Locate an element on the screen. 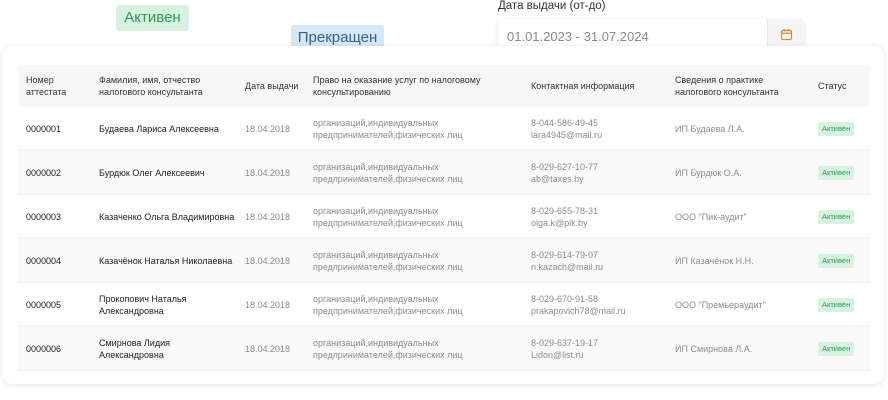  contact-phone: 8-029-655-78-31 is located at coordinates (565, 210).